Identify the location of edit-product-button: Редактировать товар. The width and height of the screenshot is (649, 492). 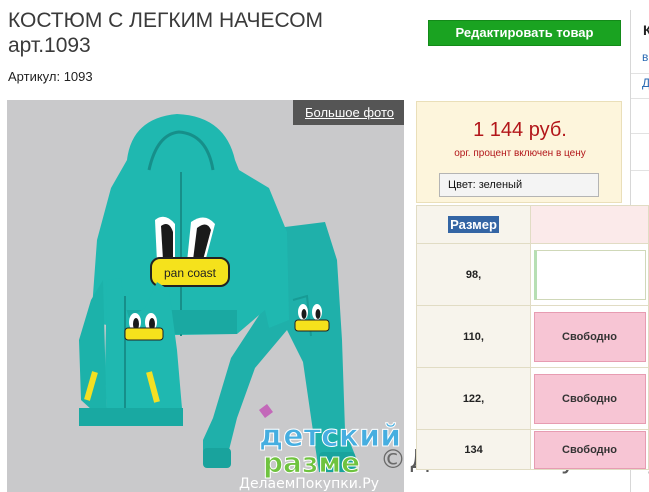
(524, 33).